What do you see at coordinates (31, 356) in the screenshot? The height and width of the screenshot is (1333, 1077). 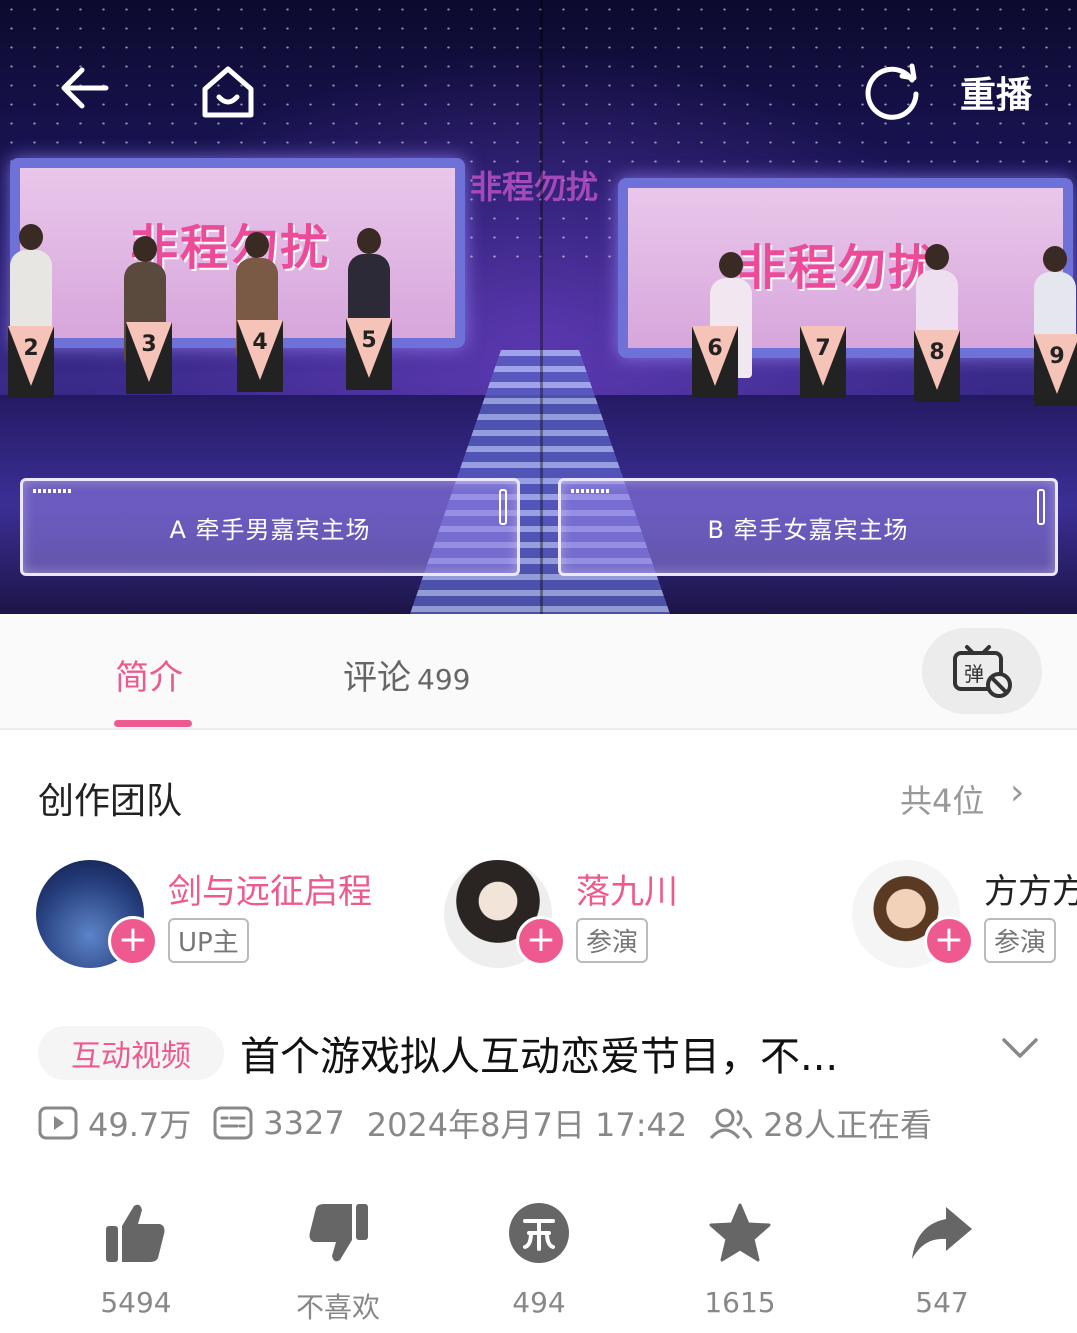 I see `podium-number: 2` at bounding box center [31, 356].